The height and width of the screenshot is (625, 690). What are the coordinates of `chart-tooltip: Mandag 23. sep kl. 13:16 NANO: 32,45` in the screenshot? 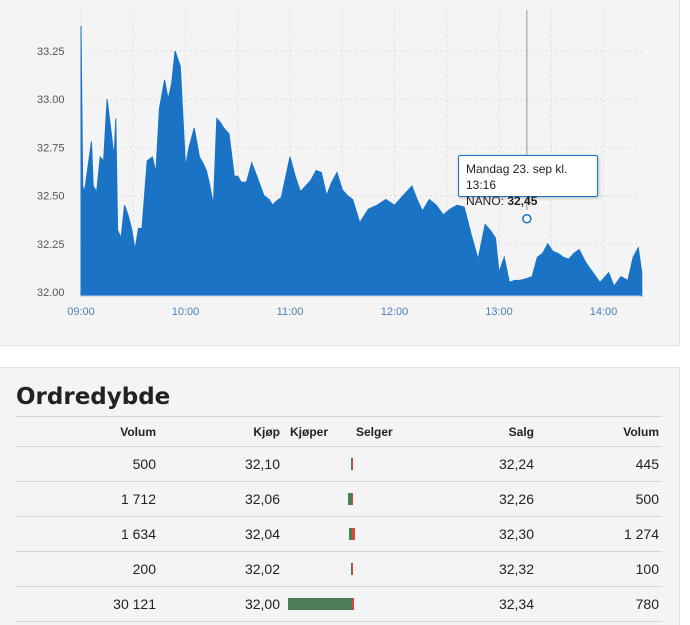 It's located at (528, 181).